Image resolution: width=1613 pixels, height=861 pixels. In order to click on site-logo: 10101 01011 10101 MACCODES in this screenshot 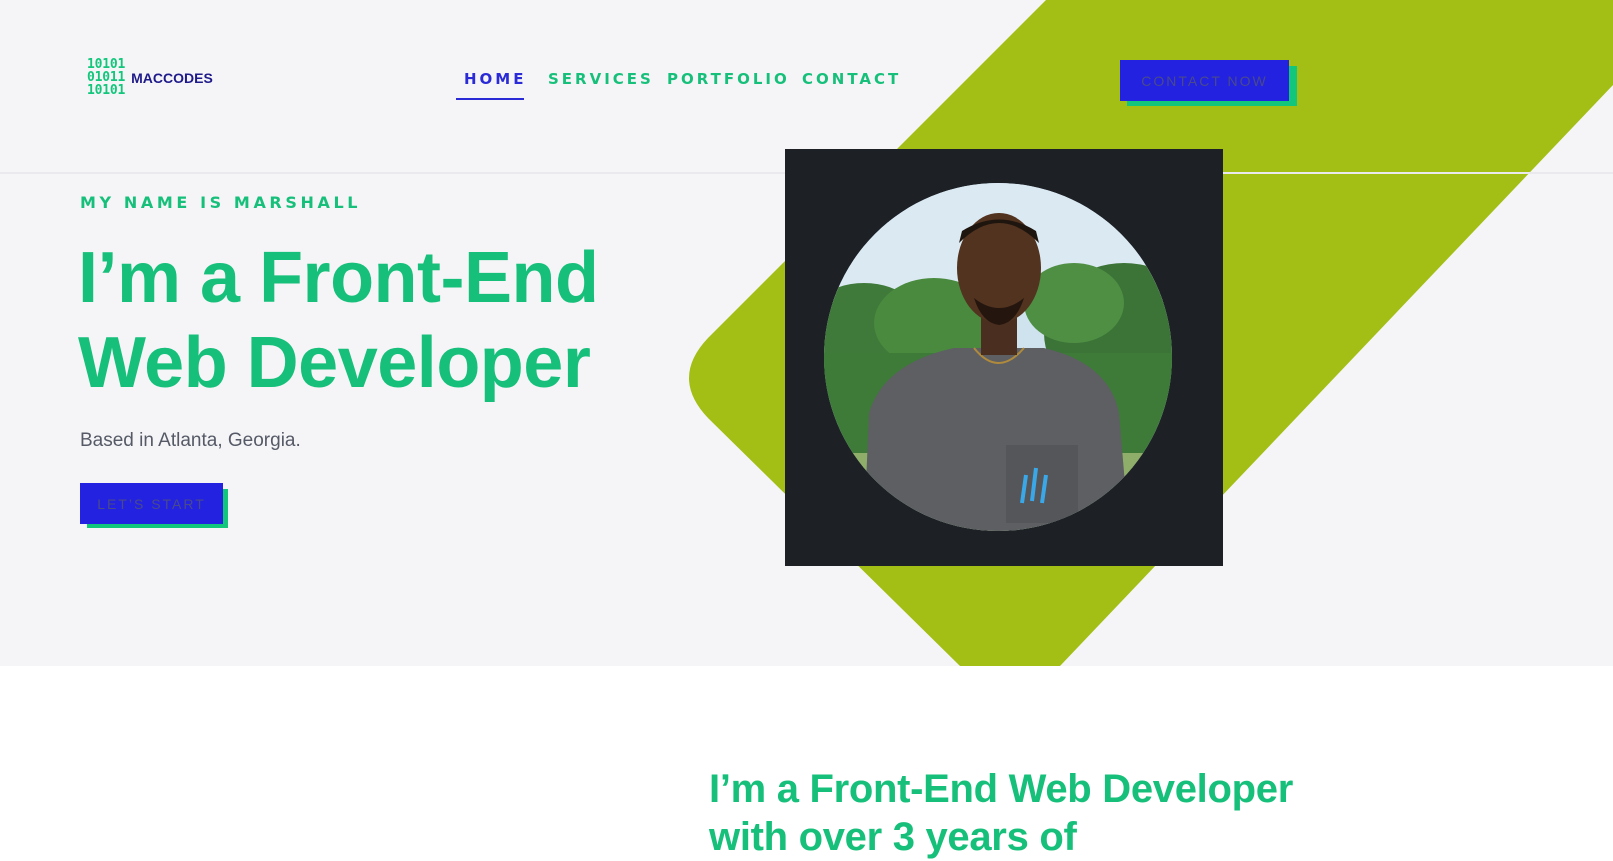, I will do `click(150, 77)`.